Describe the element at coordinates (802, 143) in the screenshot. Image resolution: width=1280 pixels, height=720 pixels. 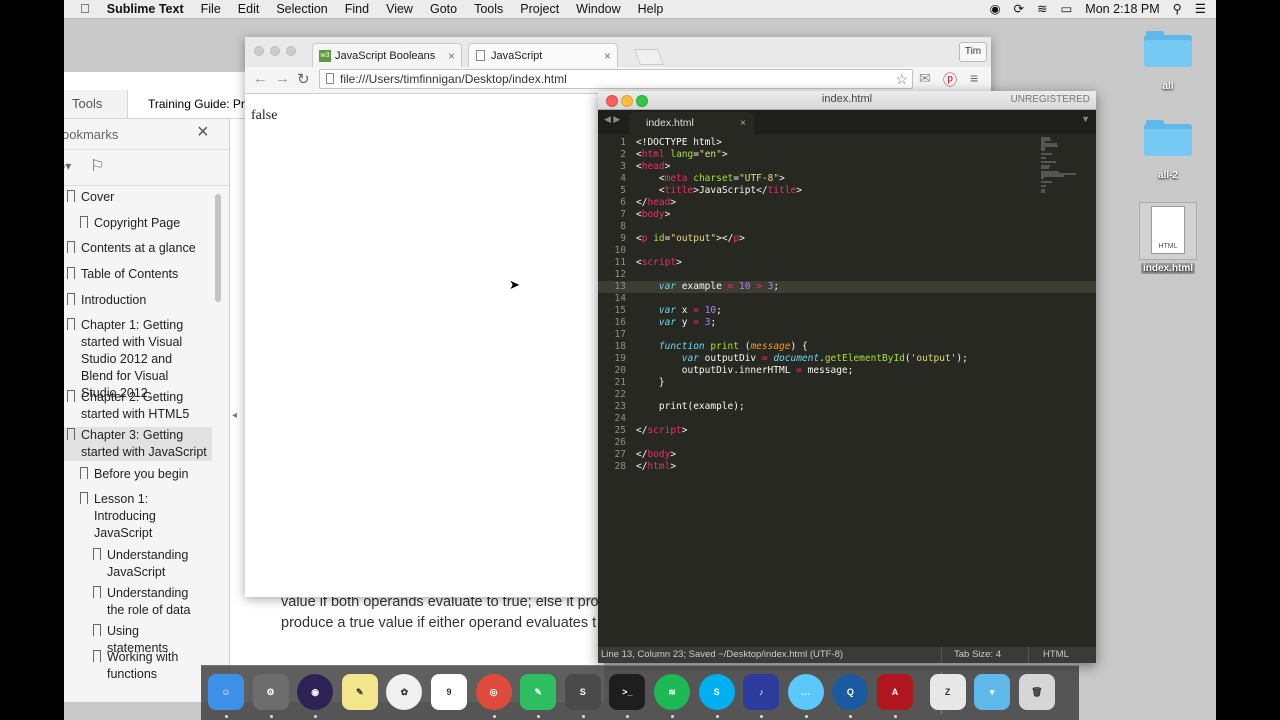
I see `code-line: <!DOCTYPE html>` at that location.